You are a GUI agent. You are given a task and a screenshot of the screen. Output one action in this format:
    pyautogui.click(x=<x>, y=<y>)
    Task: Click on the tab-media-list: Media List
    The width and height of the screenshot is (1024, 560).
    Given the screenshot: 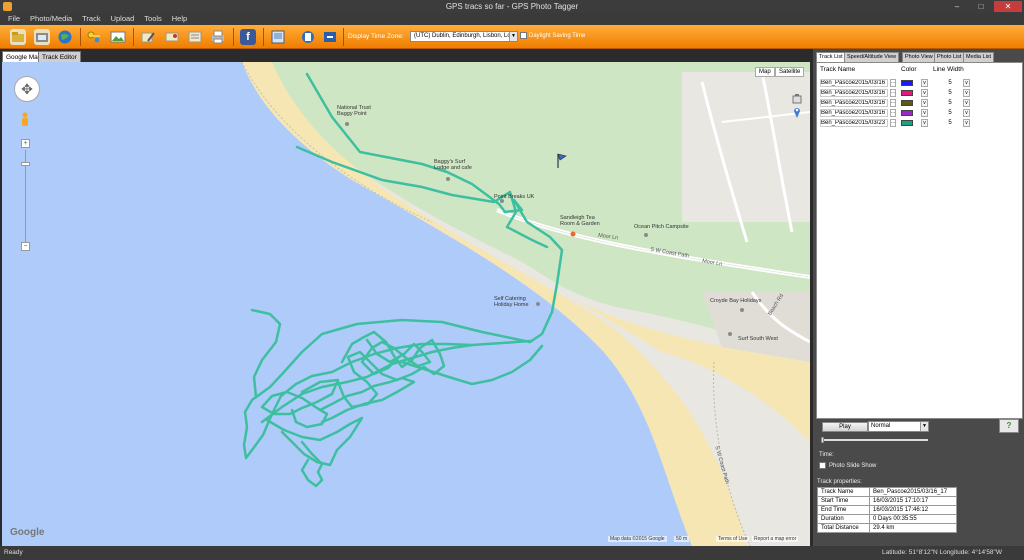 What is the action you would take?
    pyautogui.click(x=979, y=57)
    